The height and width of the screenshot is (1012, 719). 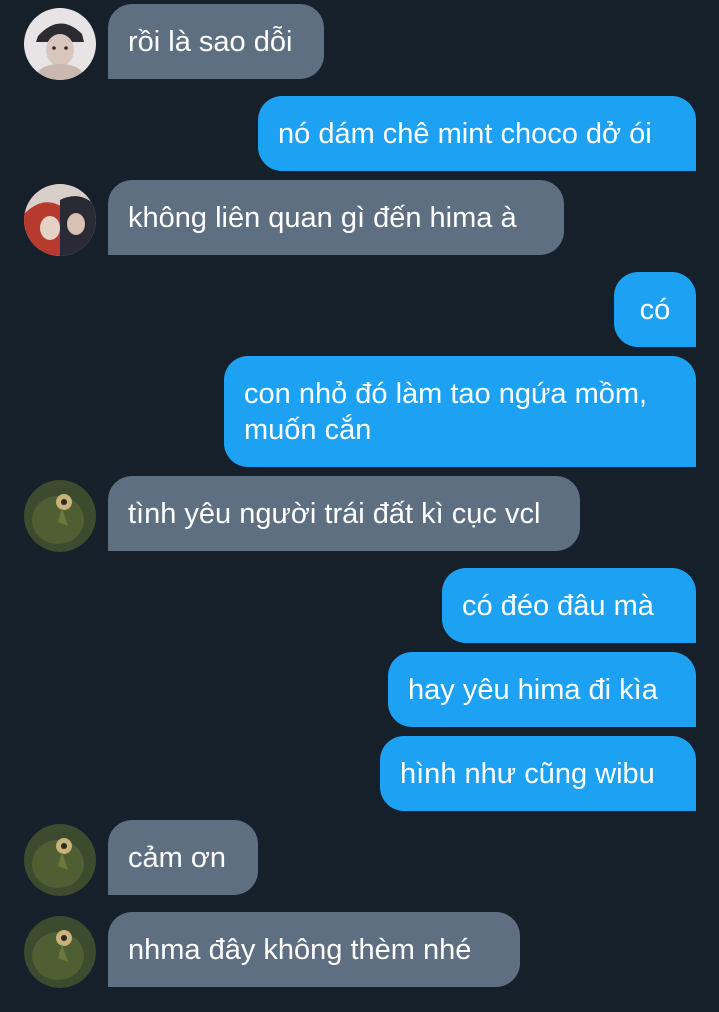 What do you see at coordinates (344, 513) in the screenshot?
I see `message-bubble-incoming: tình yêu người trái đất kì cục vcl` at bounding box center [344, 513].